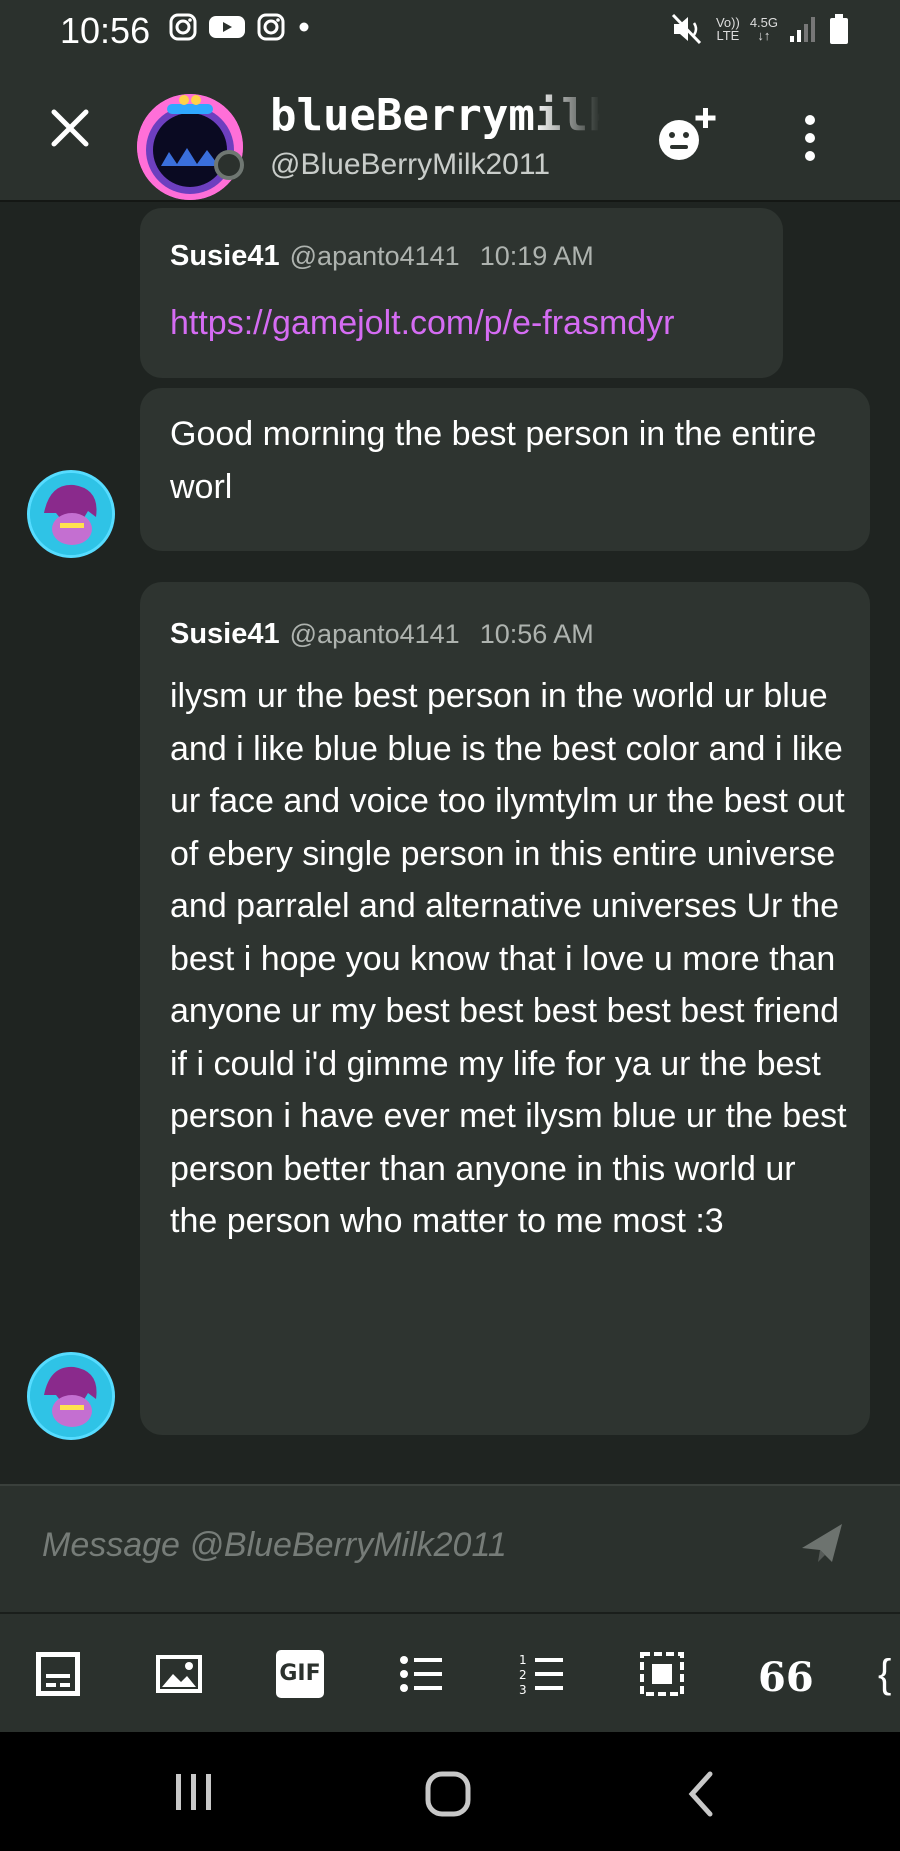 This screenshot has width=900, height=1851. What do you see at coordinates (889, 1674) in the screenshot?
I see `code-icon: {` at bounding box center [889, 1674].